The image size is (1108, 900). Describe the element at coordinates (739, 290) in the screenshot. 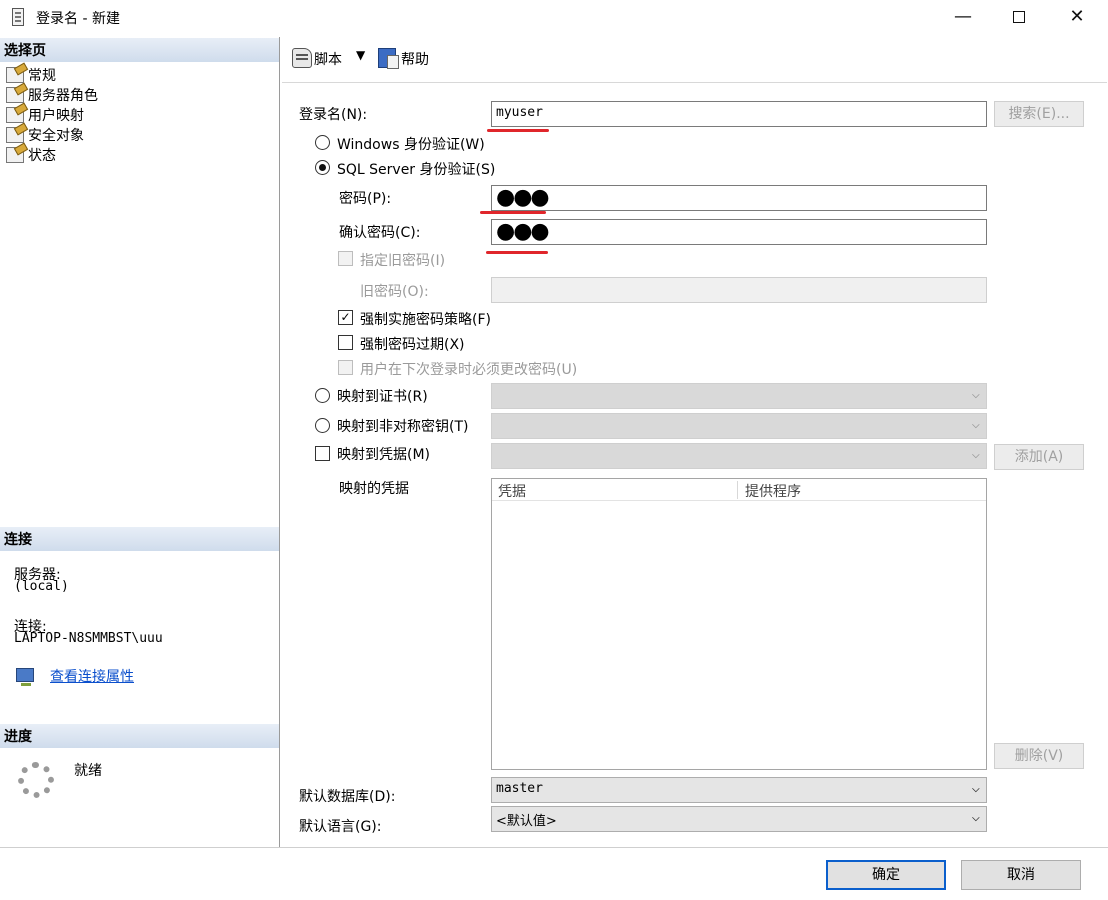

I see `old-password-input` at that location.